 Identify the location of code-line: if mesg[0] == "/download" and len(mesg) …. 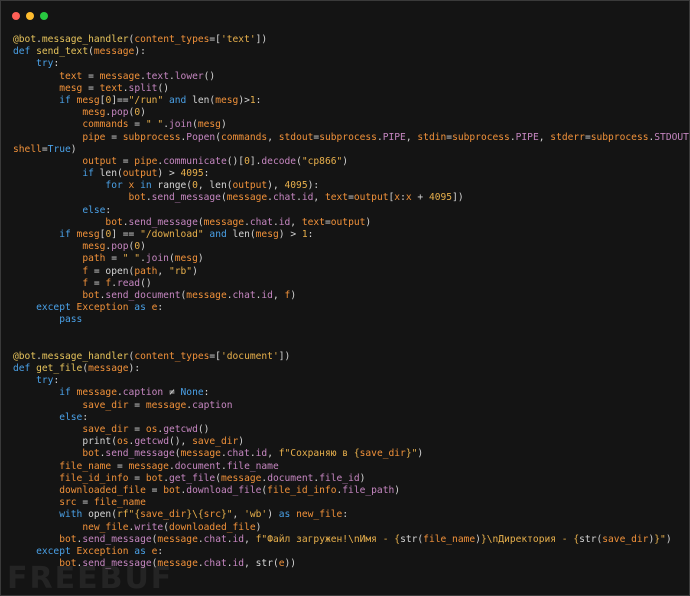
(349, 235).